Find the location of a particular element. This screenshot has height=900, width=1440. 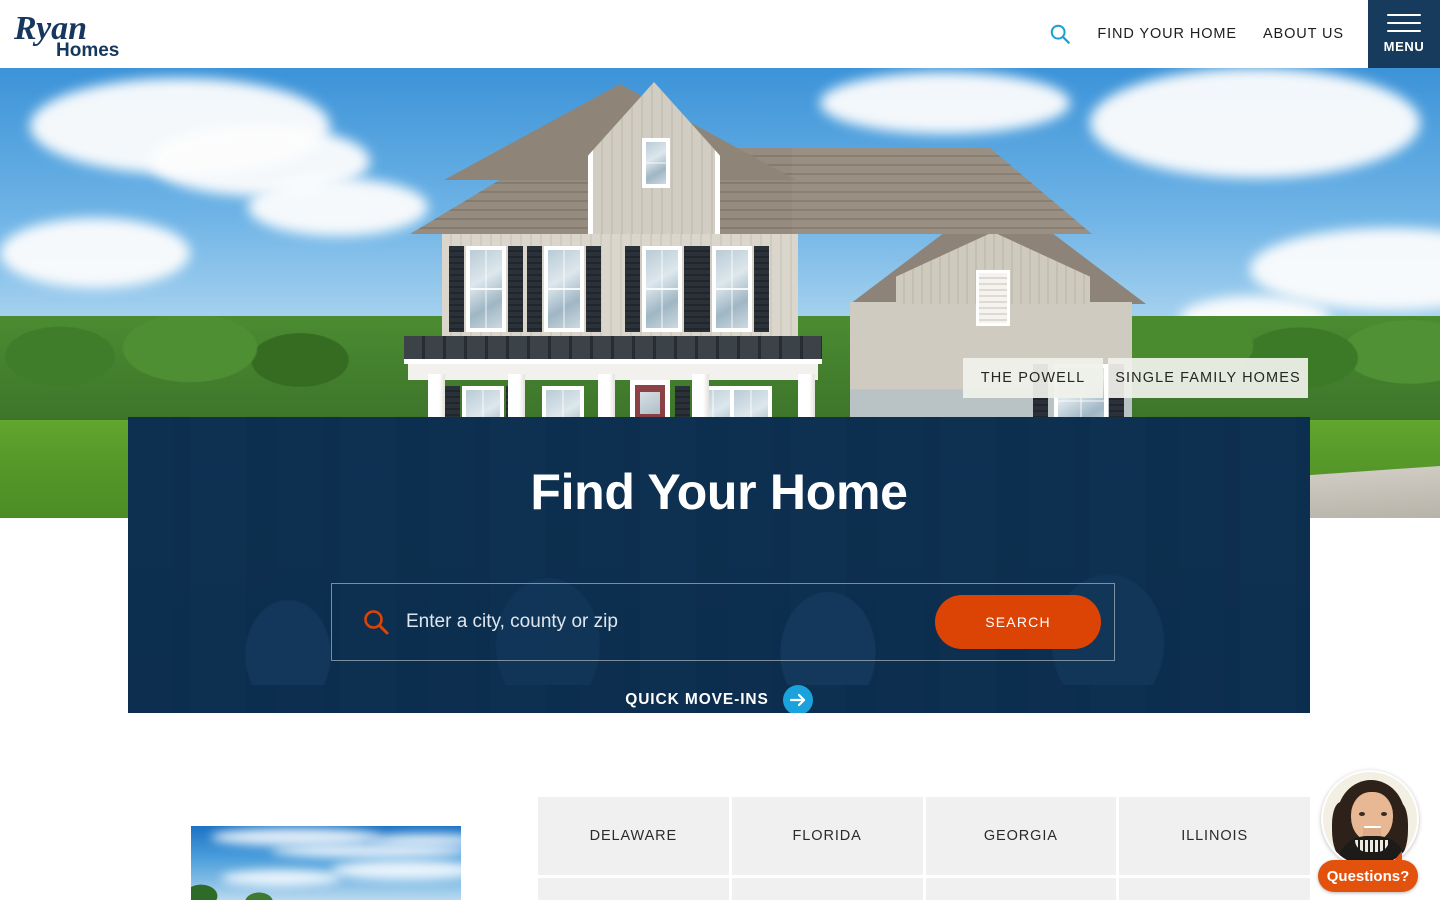

shrubs is located at coordinates (248, 888).